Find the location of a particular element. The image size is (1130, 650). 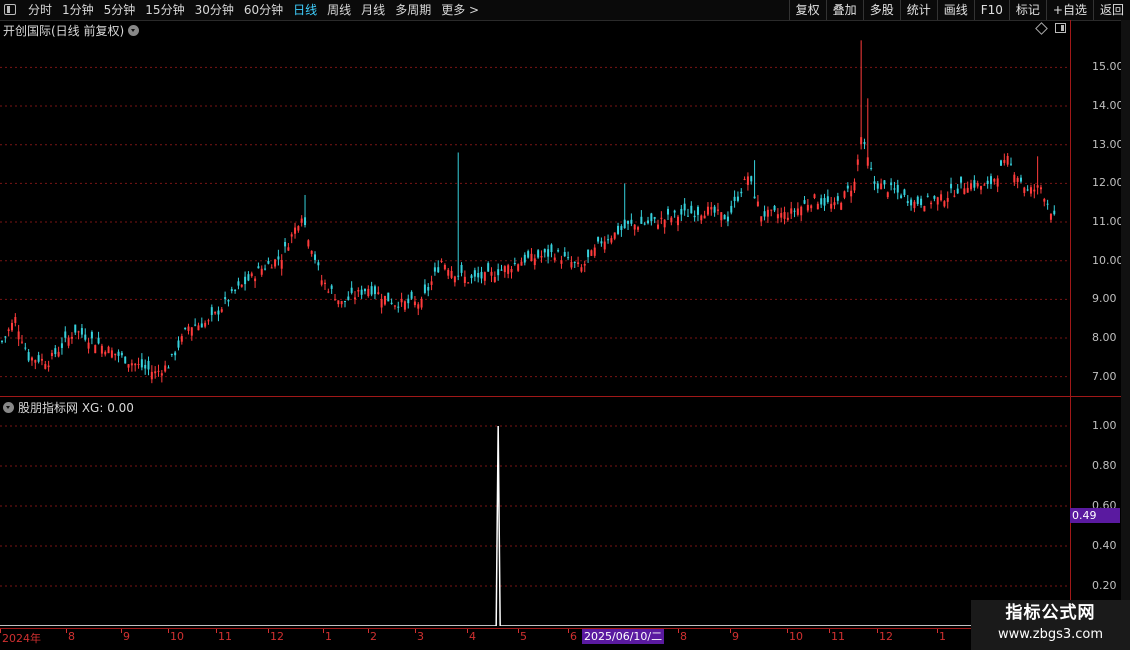

period-tab-6: 日线 is located at coordinates (305, 10).